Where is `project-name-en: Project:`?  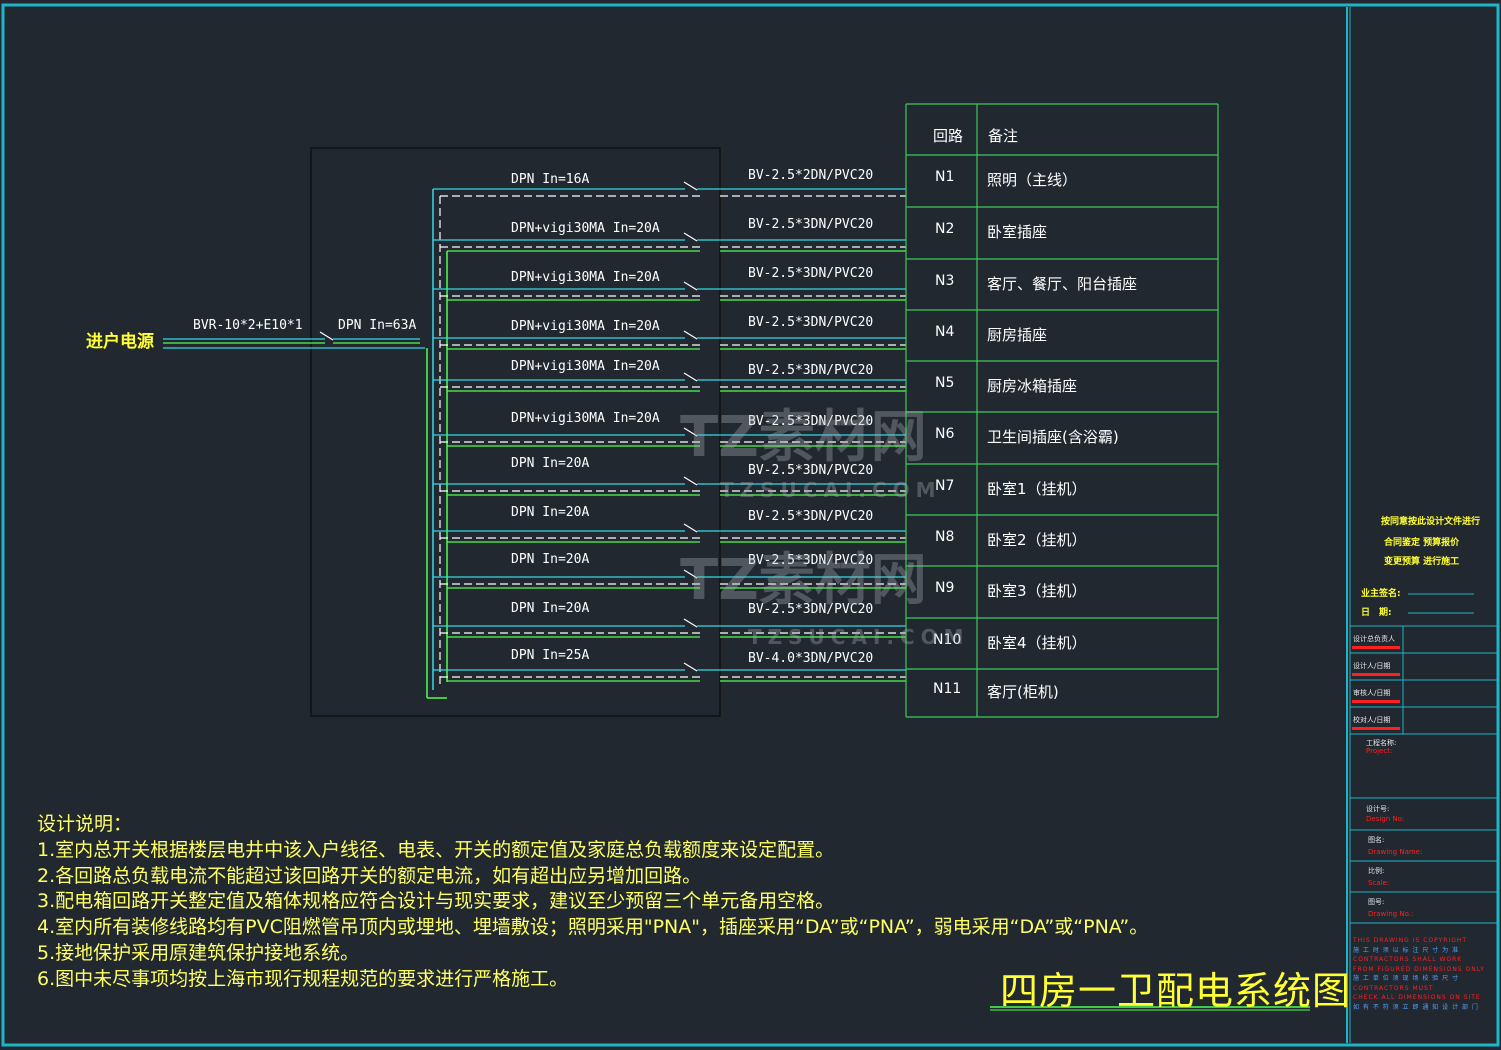
project-name-en: Project: is located at coordinates (1379, 751).